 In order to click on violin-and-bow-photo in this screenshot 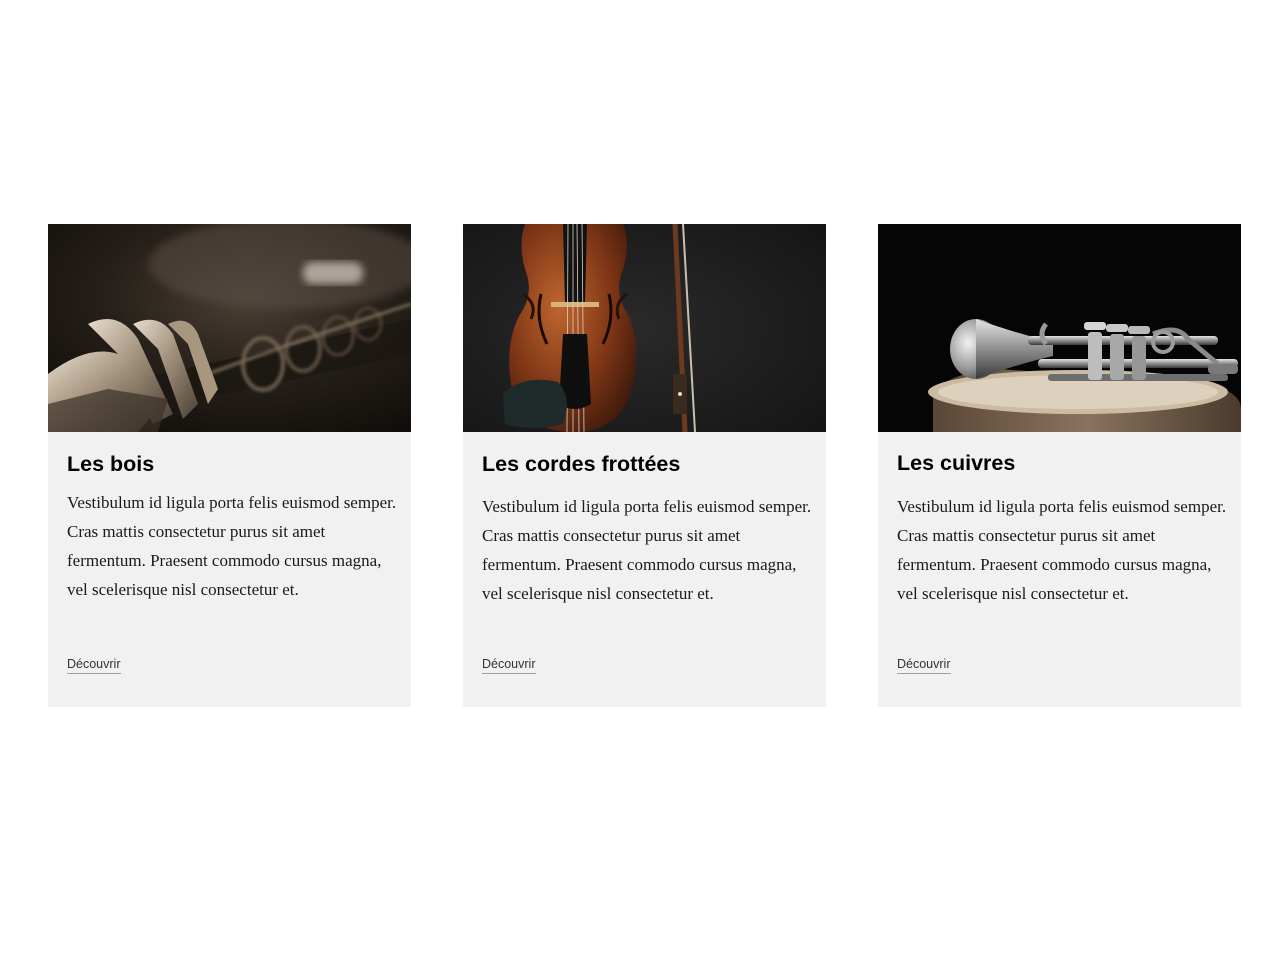, I will do `click(644, 328)`.